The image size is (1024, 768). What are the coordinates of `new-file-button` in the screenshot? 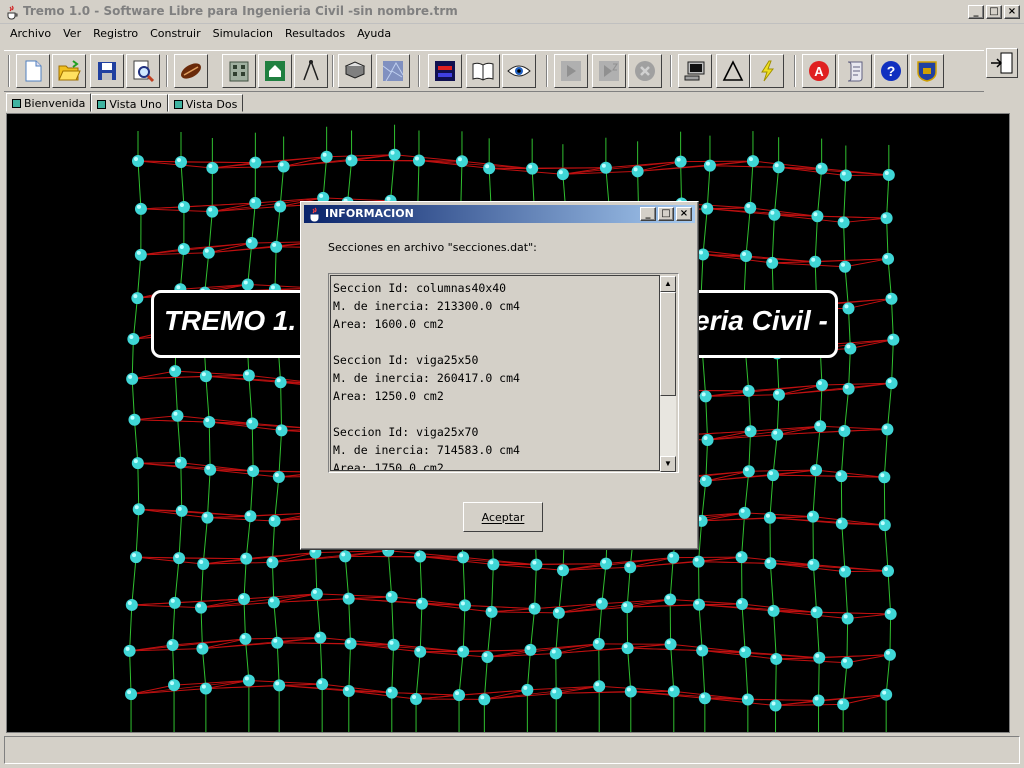 It's located at (33, 71).